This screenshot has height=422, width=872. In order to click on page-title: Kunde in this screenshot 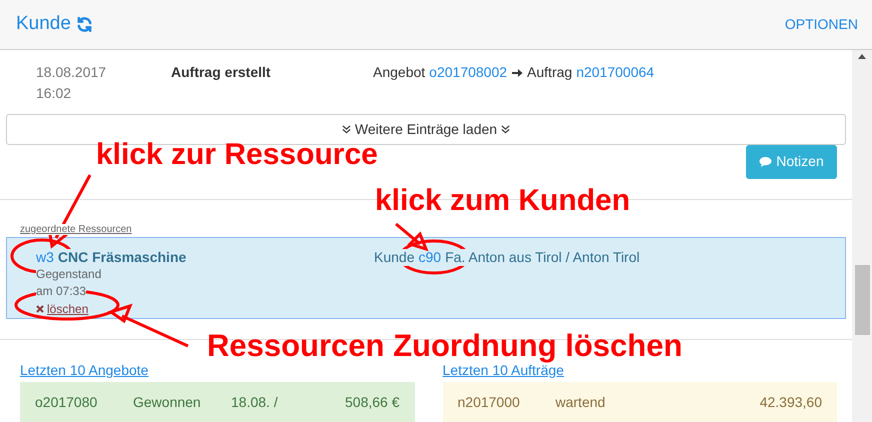, I will do `click(43, 24)`.